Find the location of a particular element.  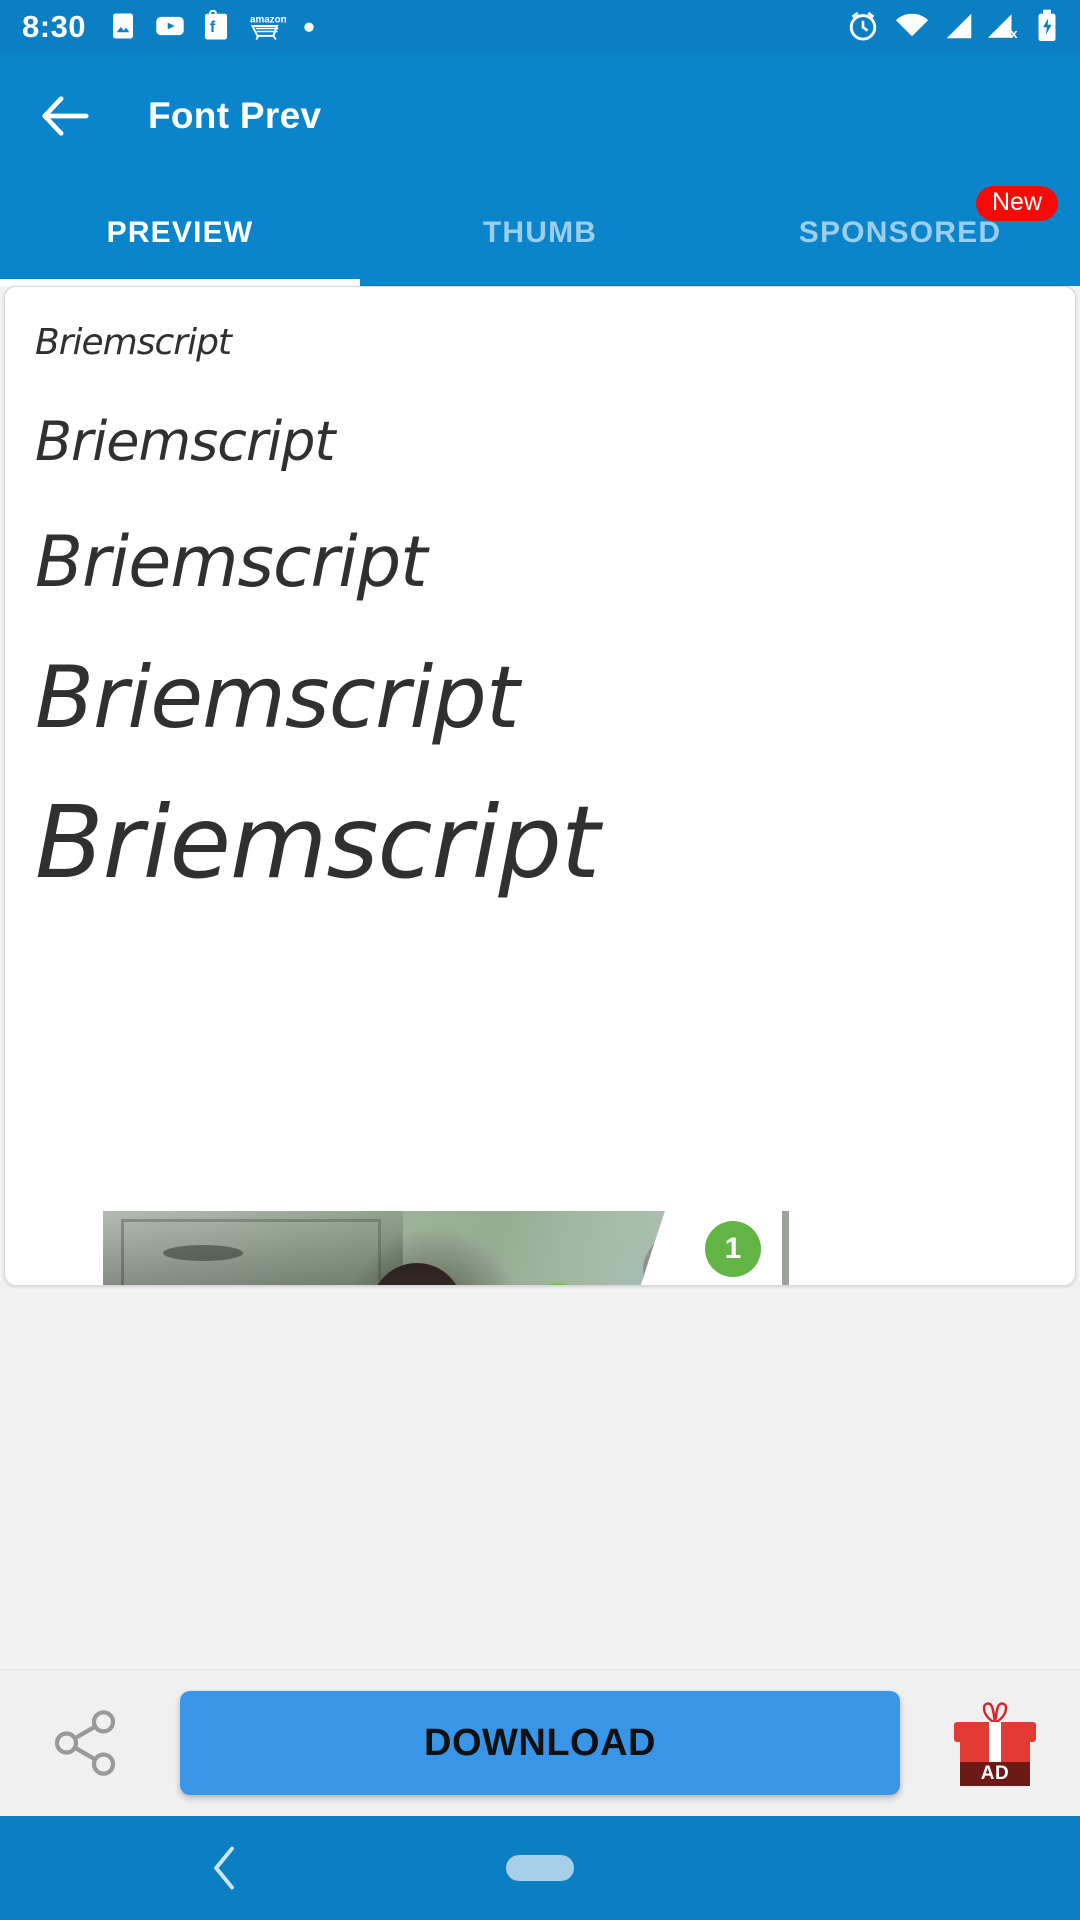

download-button: DOWNLOAD is located at coordinates (540, 1743).